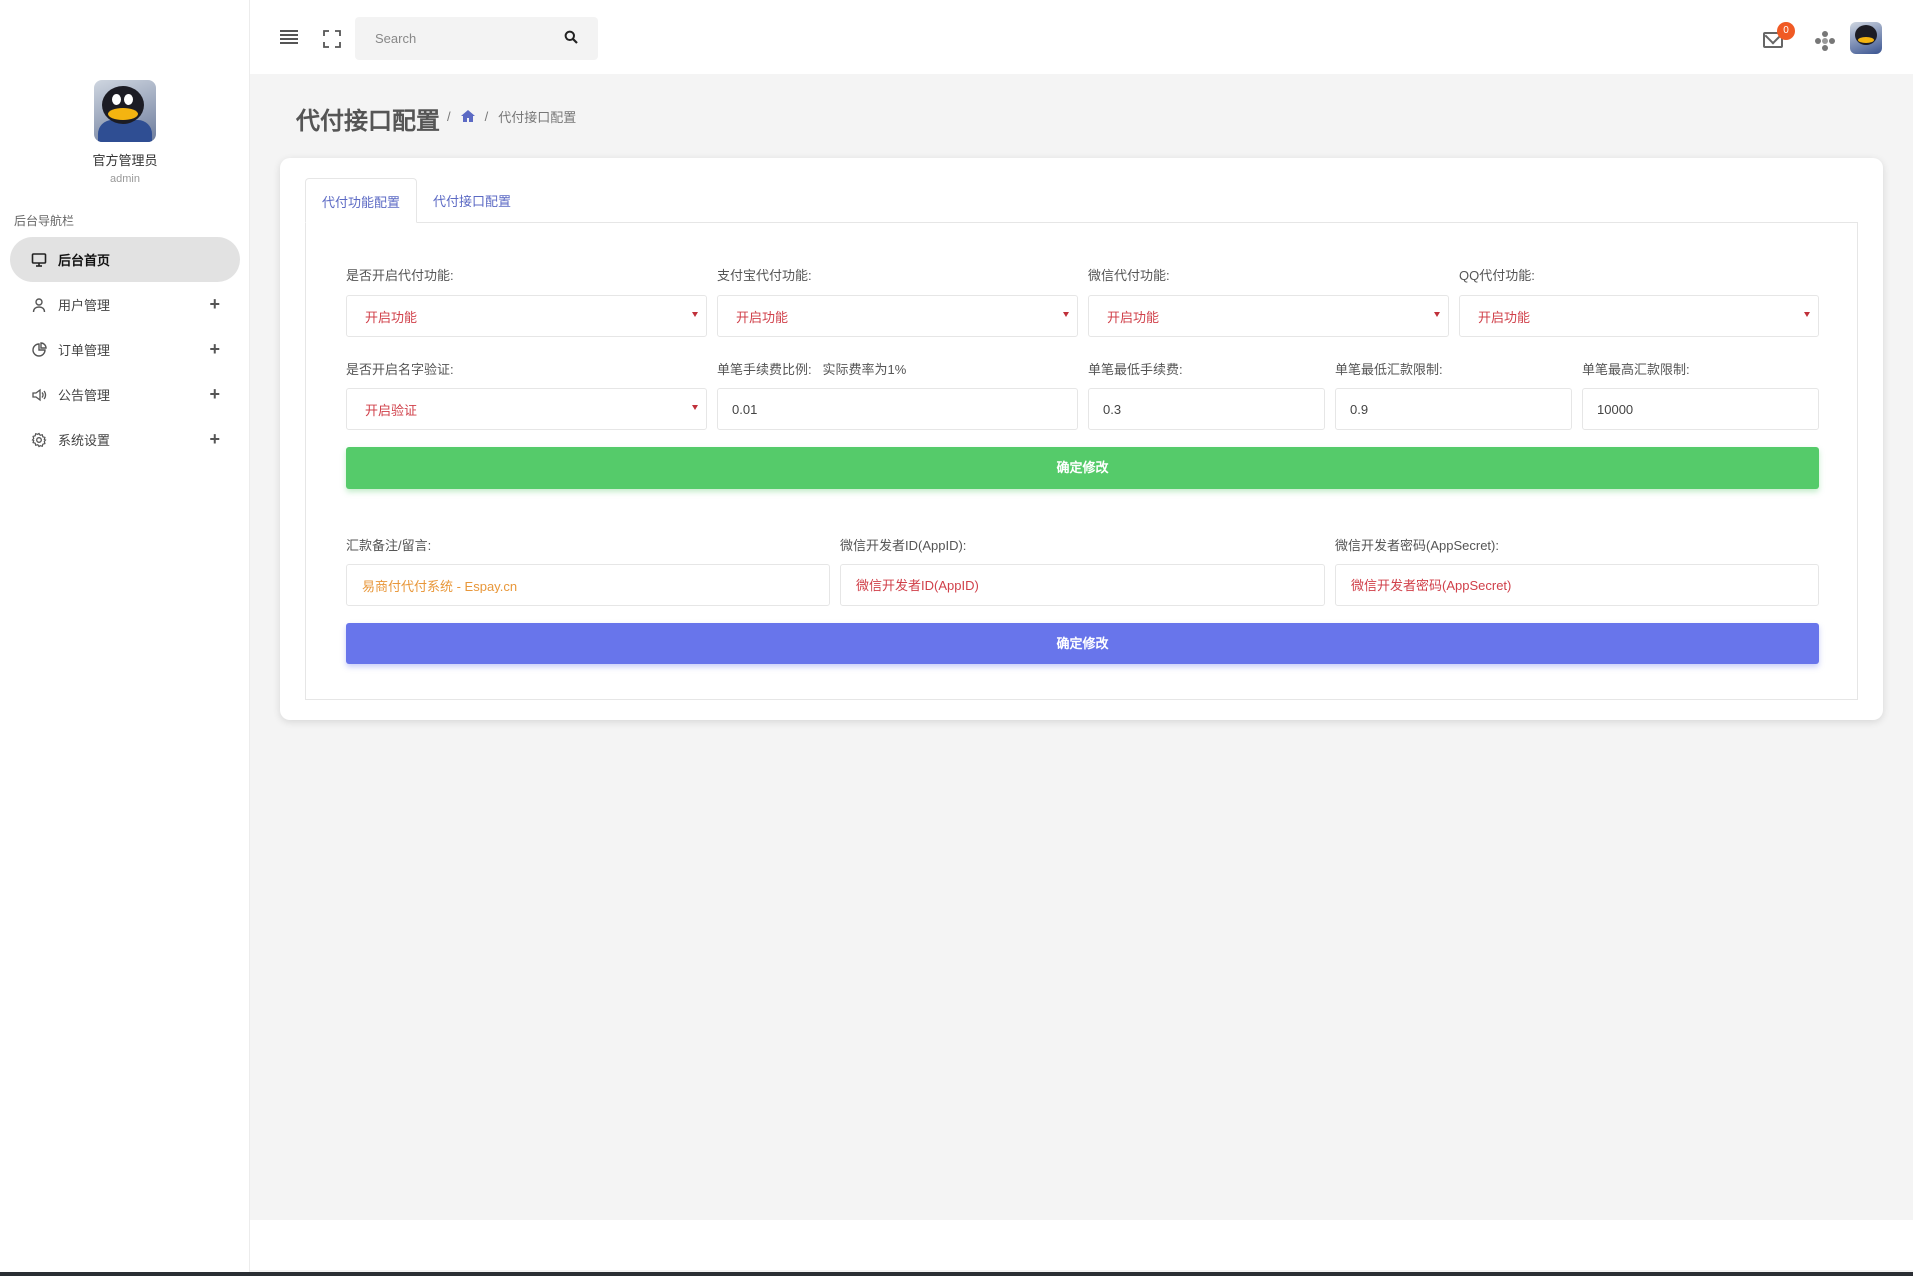 Image resolution: width=1913 pixels, height=1276 pixels. What do you see at coordinates (467, 117) in the screenshot?
I see `home-icon` at bounding box center [467, 117].